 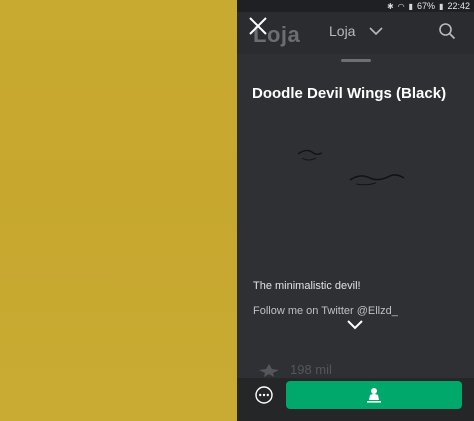 What do you see at coordinates (458, 6) in the screenshot?
I see `clock: 22:42` at bounding box center [458, 6].